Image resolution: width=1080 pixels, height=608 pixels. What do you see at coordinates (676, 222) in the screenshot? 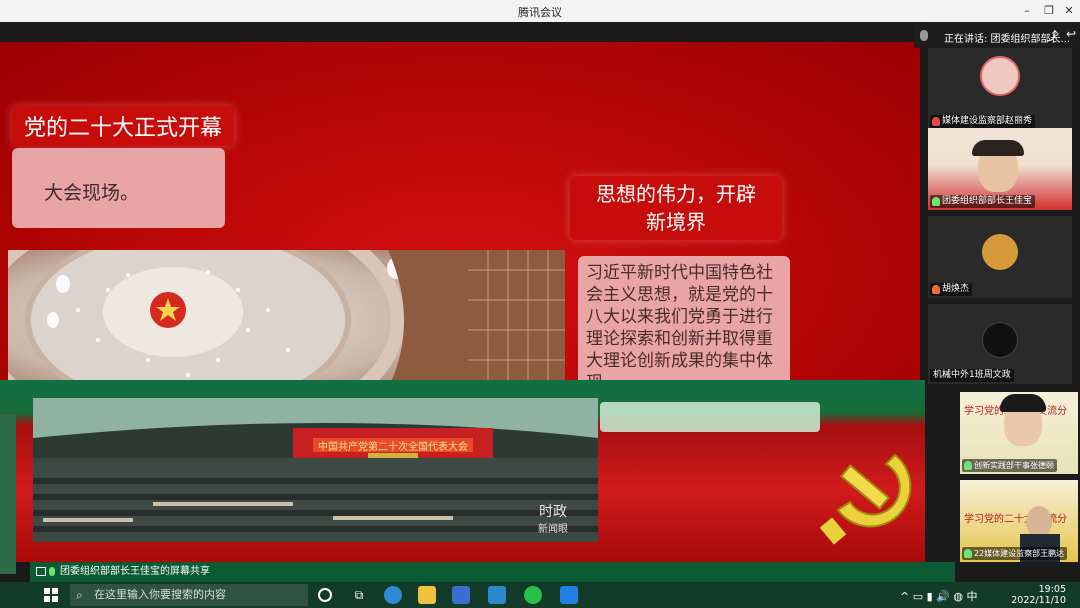
I see `subheading-line-2: 新境界` at bounding box center [676, 222].